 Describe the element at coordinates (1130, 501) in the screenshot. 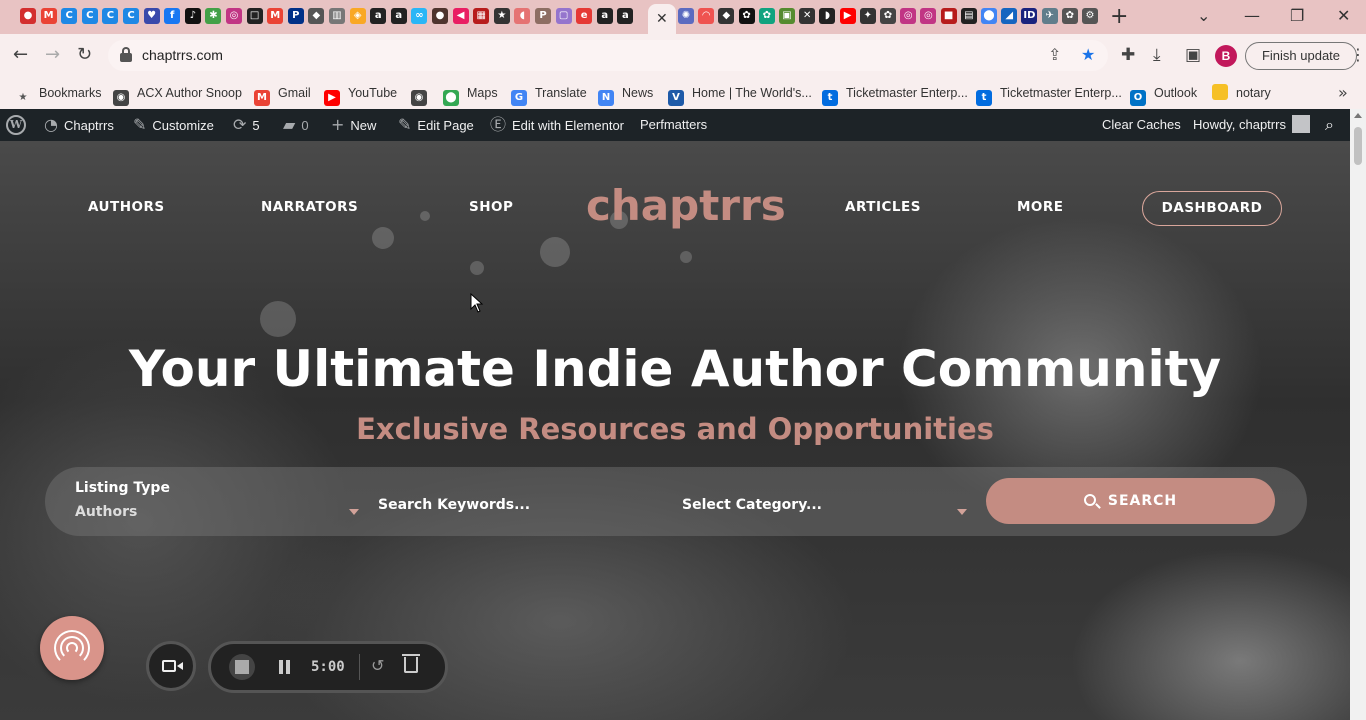

I see `search-button: SEARCH` at that location.